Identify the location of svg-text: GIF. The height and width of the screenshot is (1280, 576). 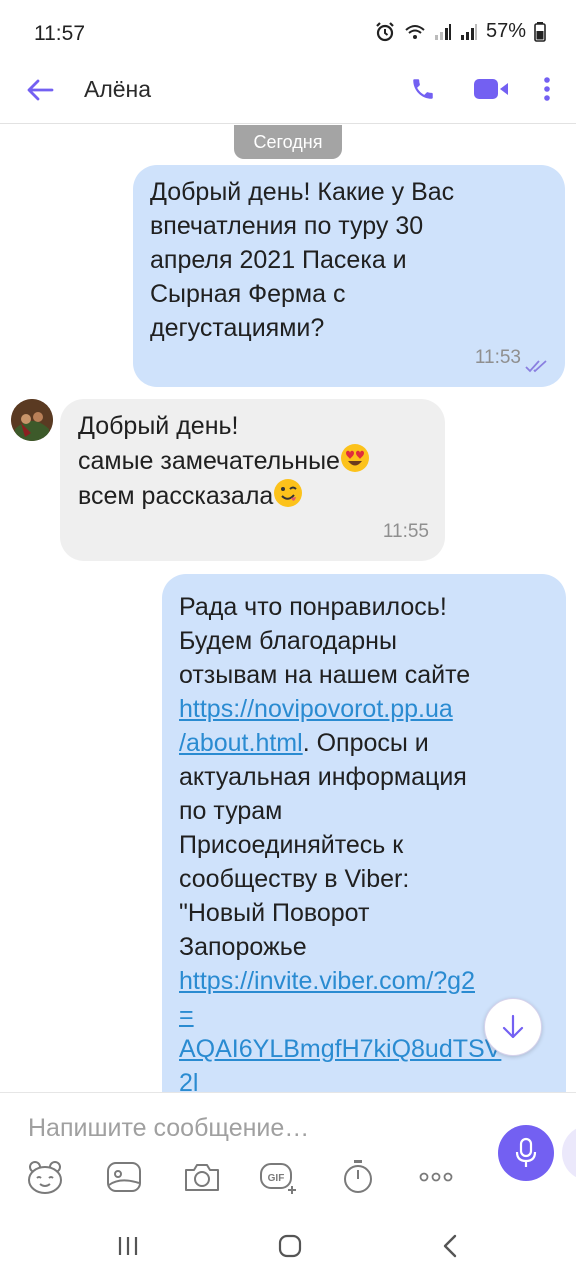
(276, 1178).